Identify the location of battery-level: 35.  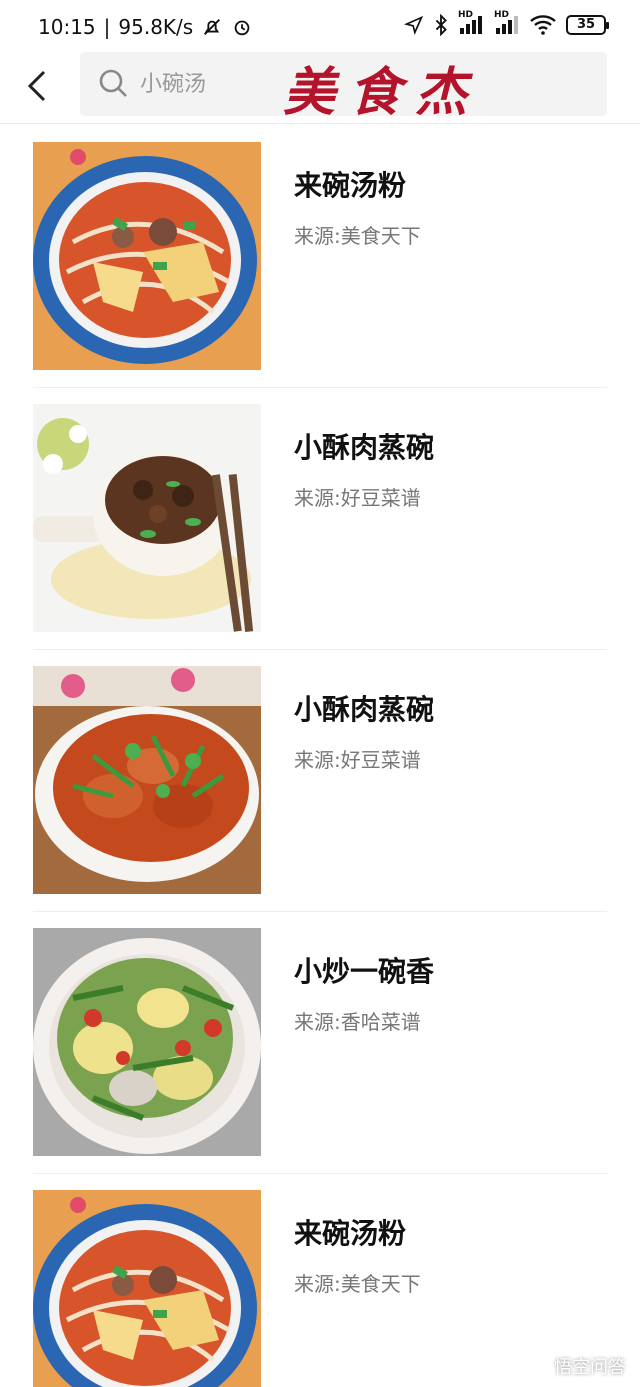
(586, 24).